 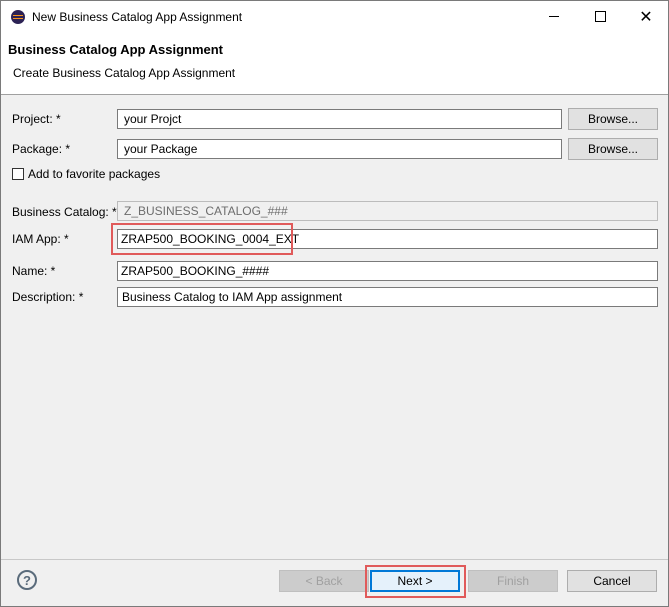 I want to click on close-icon: ✕, so click(x=646, y=17).